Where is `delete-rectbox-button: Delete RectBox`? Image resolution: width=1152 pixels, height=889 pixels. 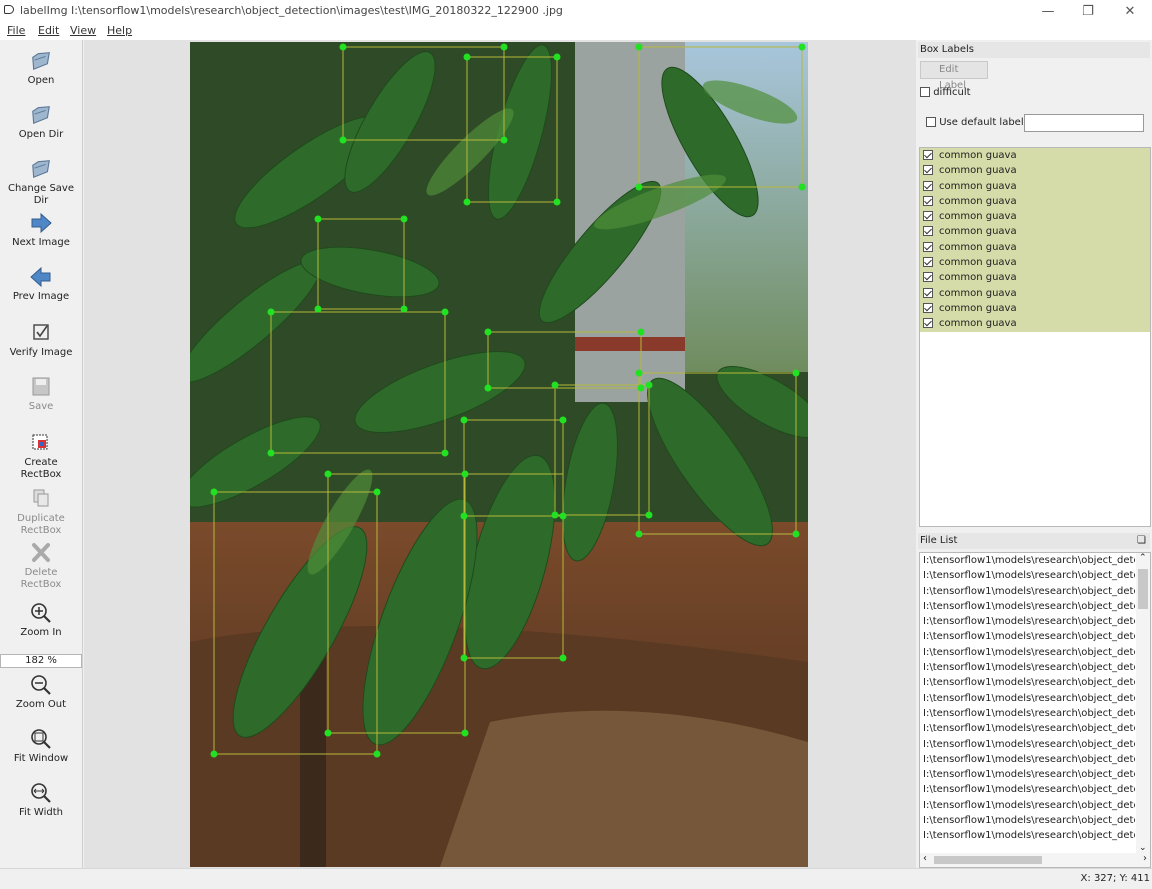 delete-rectbox-button: Delete RectBox is located at coordinates (41, 566).